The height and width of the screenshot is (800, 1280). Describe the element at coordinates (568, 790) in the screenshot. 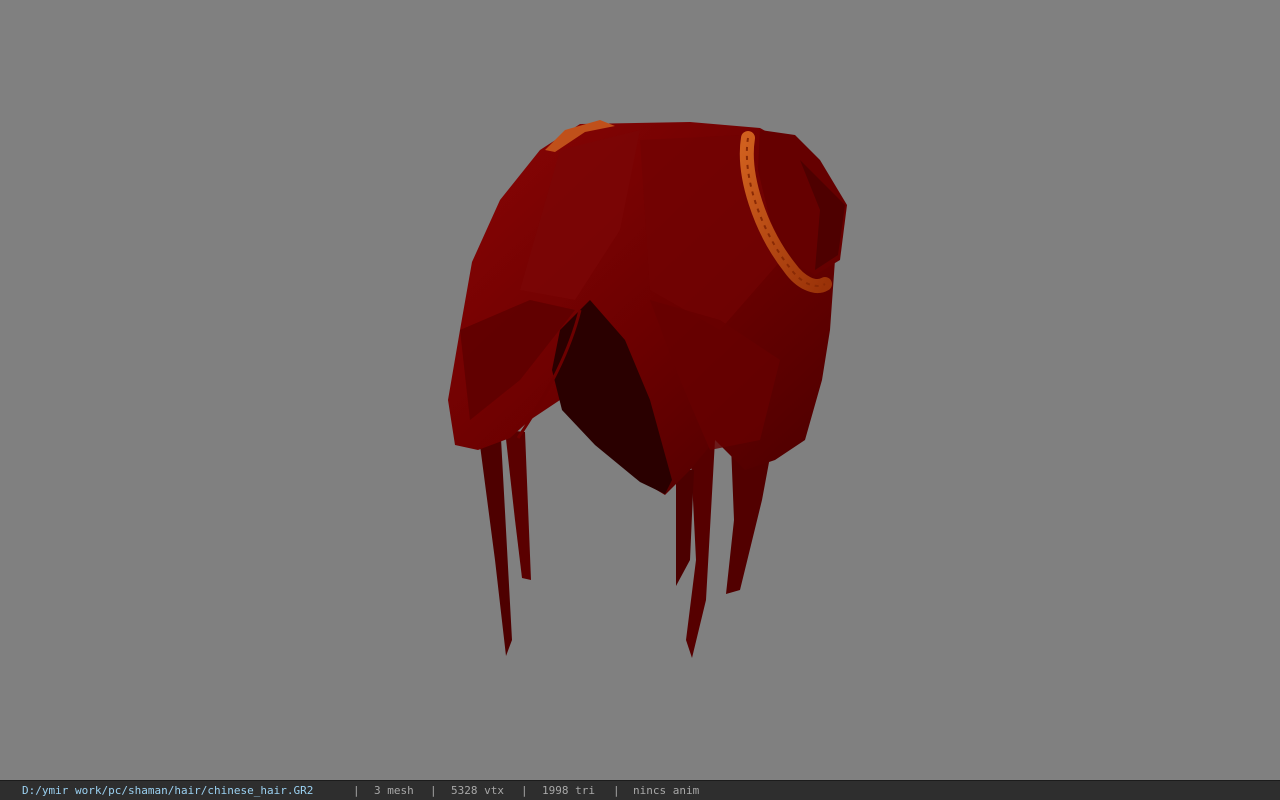

I see `status-triangle-count: 1998 tri` at that location.